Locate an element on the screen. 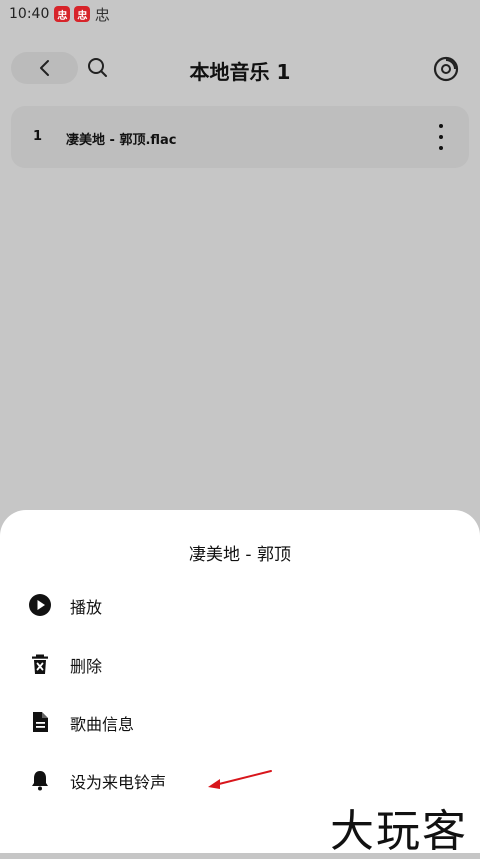 The height and width of the screenshot is (859, 480). sheet-title: 凄美地 - 郭顶 is located at coordinates (240, 555).